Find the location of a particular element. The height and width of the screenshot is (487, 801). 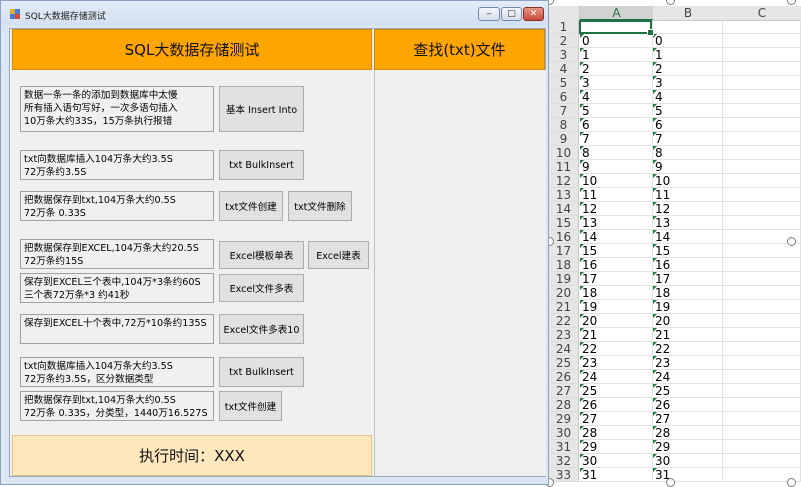

cell-b: 12 is located at coordinates (688, 209).